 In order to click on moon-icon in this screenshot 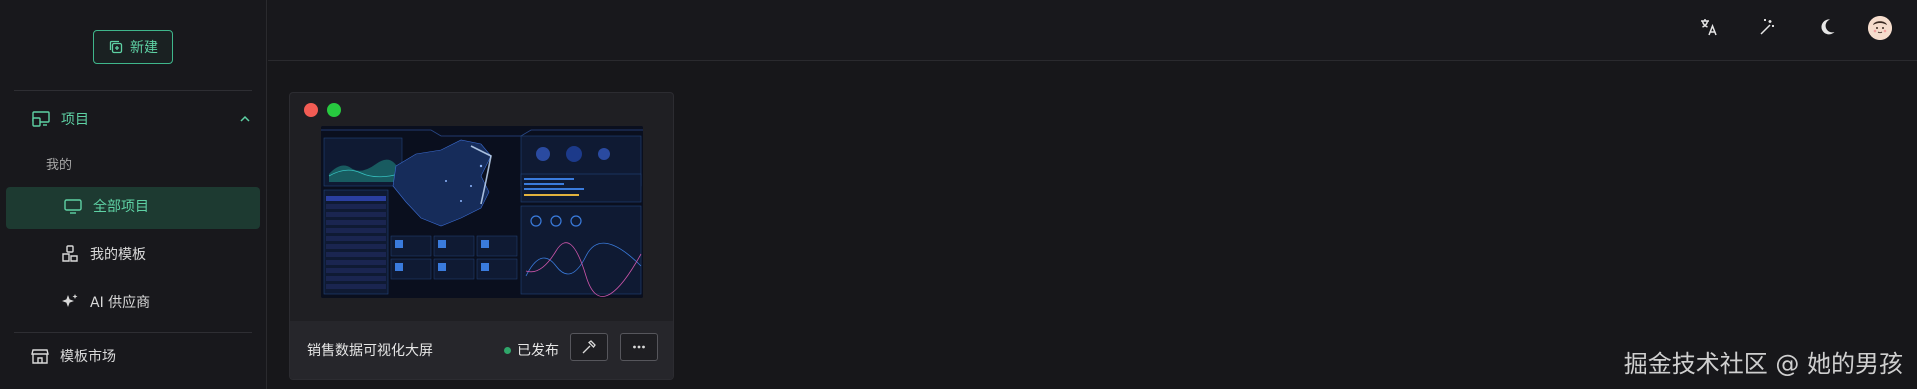, I will do `click(1827, 27)`.